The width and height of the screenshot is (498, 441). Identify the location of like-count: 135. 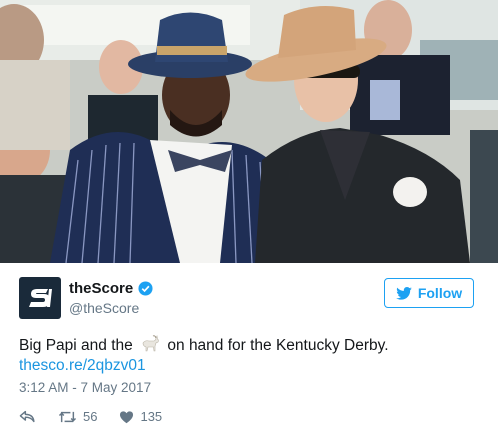
(151, 416).